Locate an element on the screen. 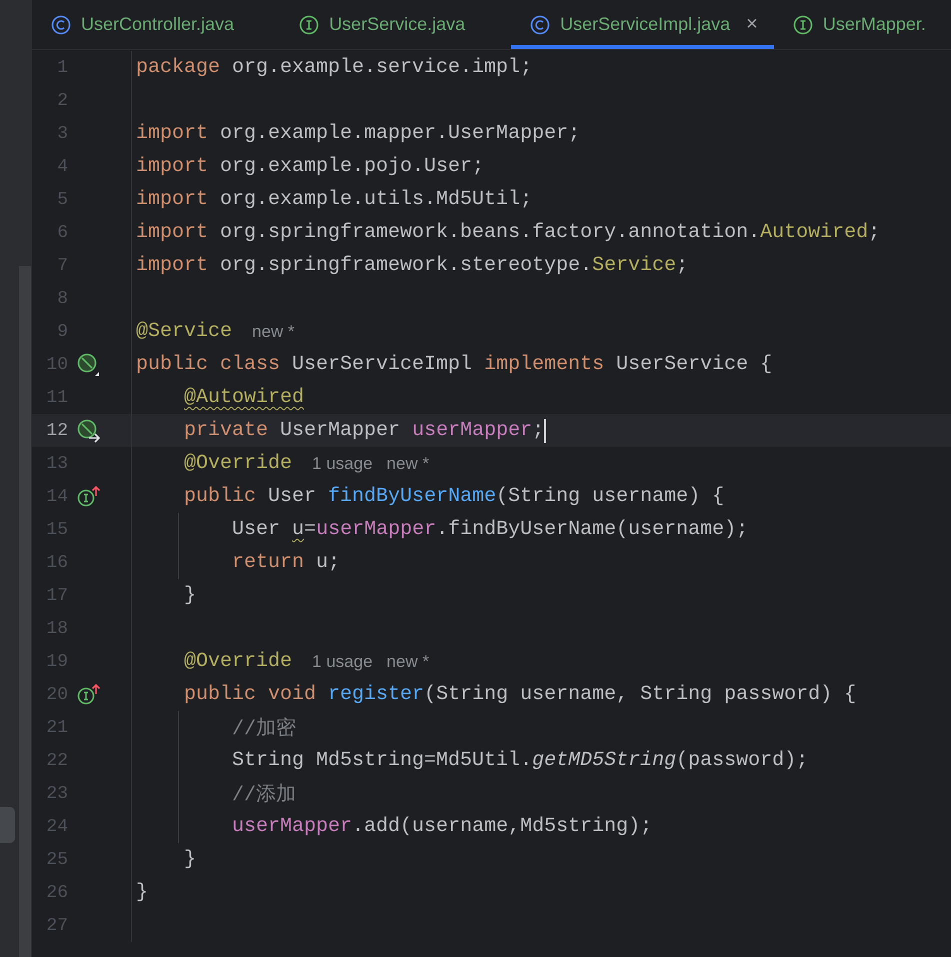 The width and height of the screenshot is (951, 957). code-token: public is located at coordinates (220, 496).